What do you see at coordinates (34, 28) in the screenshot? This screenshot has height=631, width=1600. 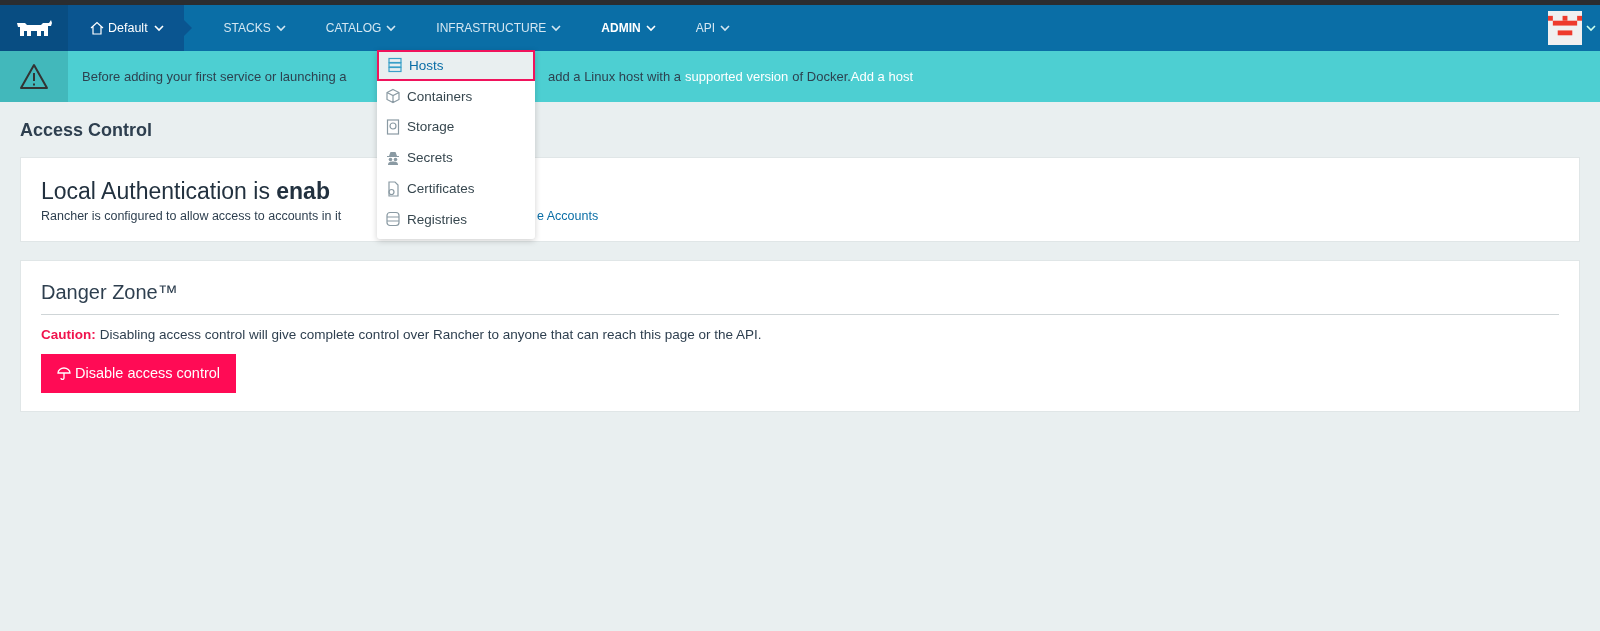 I see `logo-icon` at bounding box center [34, 28].